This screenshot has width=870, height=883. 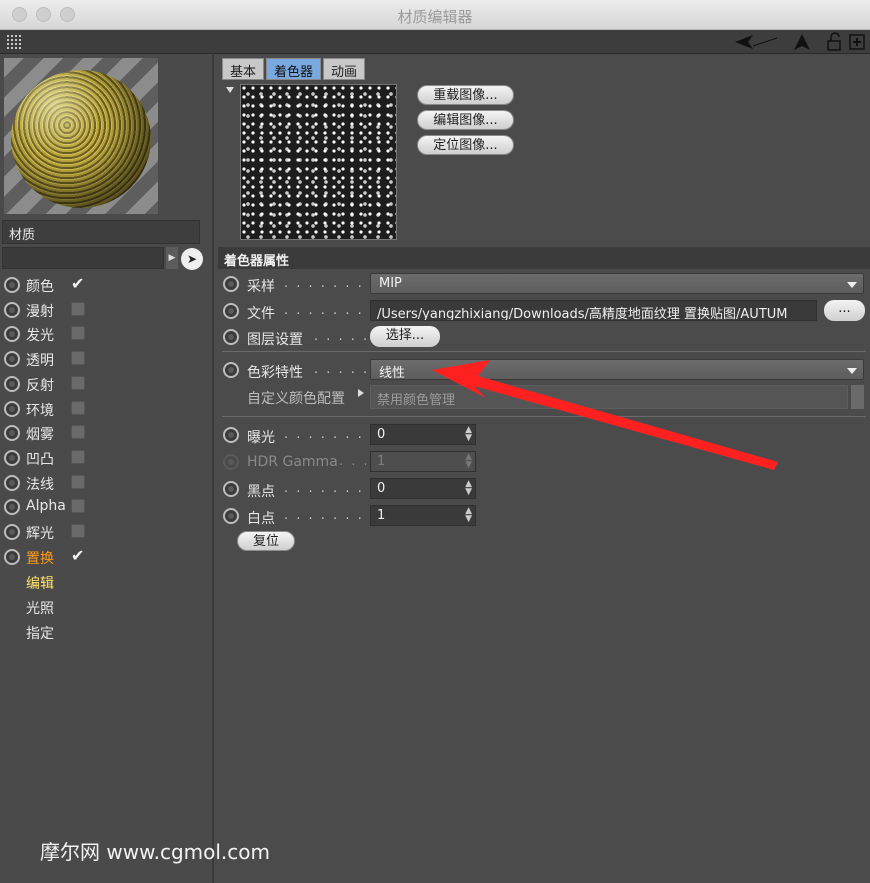 What do you see at coordinates (107, 384) in the screenshot?
I see `channel-item: 反射` at bounding box center [107, 384].